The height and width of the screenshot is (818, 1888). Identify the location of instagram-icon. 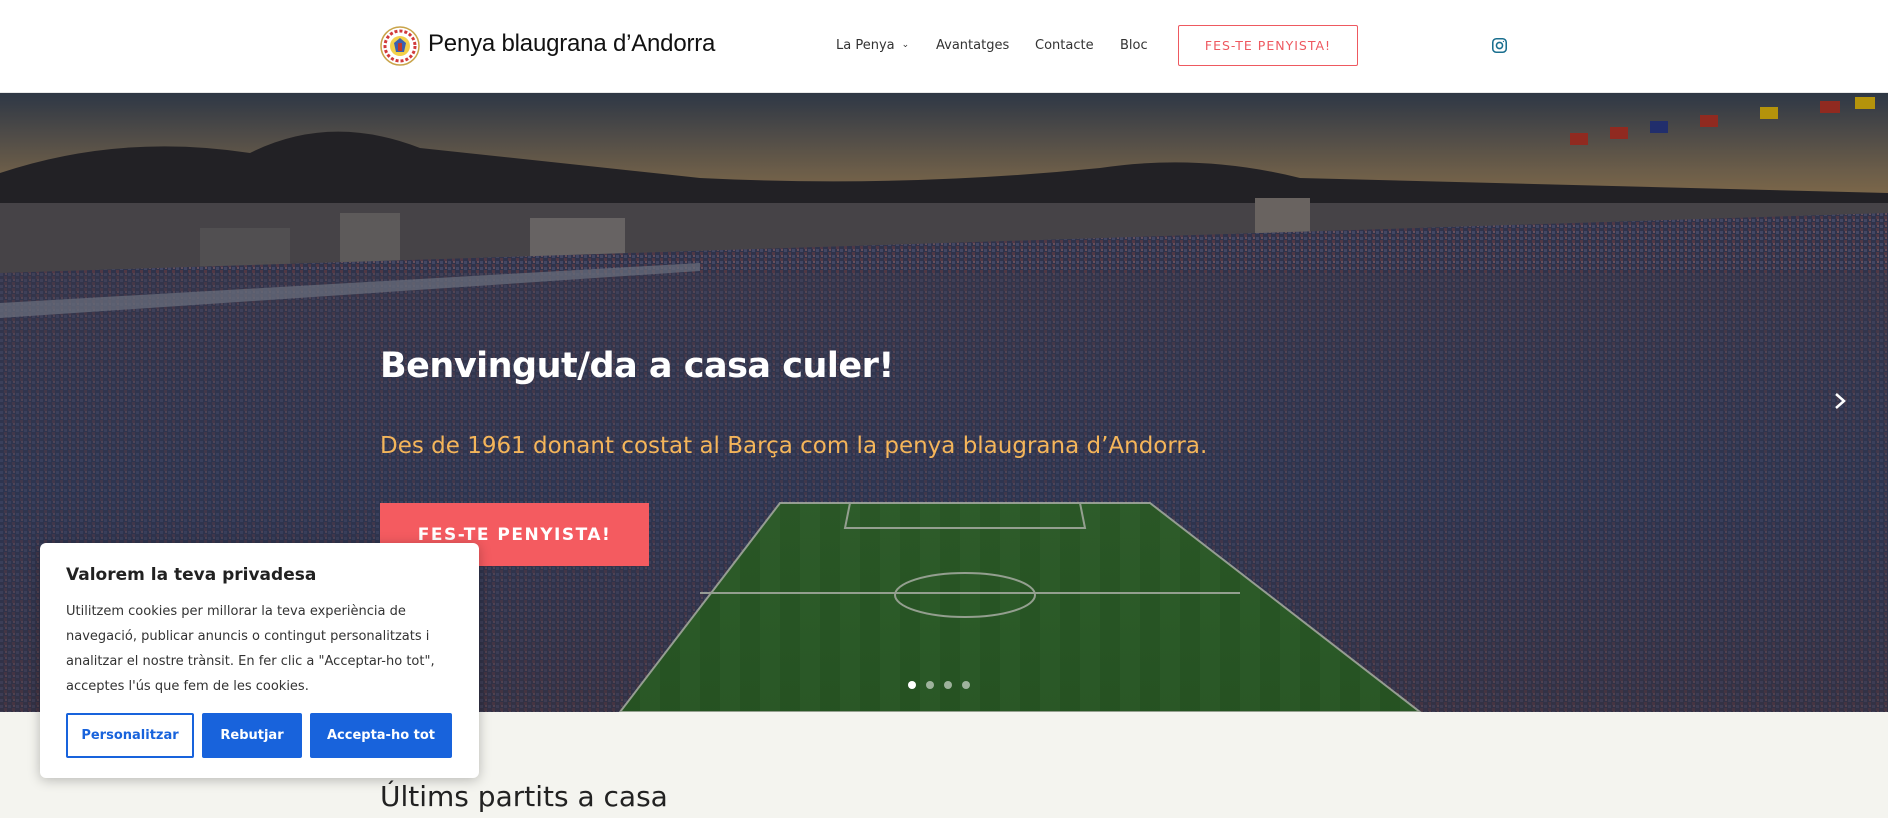
(1499, 45).